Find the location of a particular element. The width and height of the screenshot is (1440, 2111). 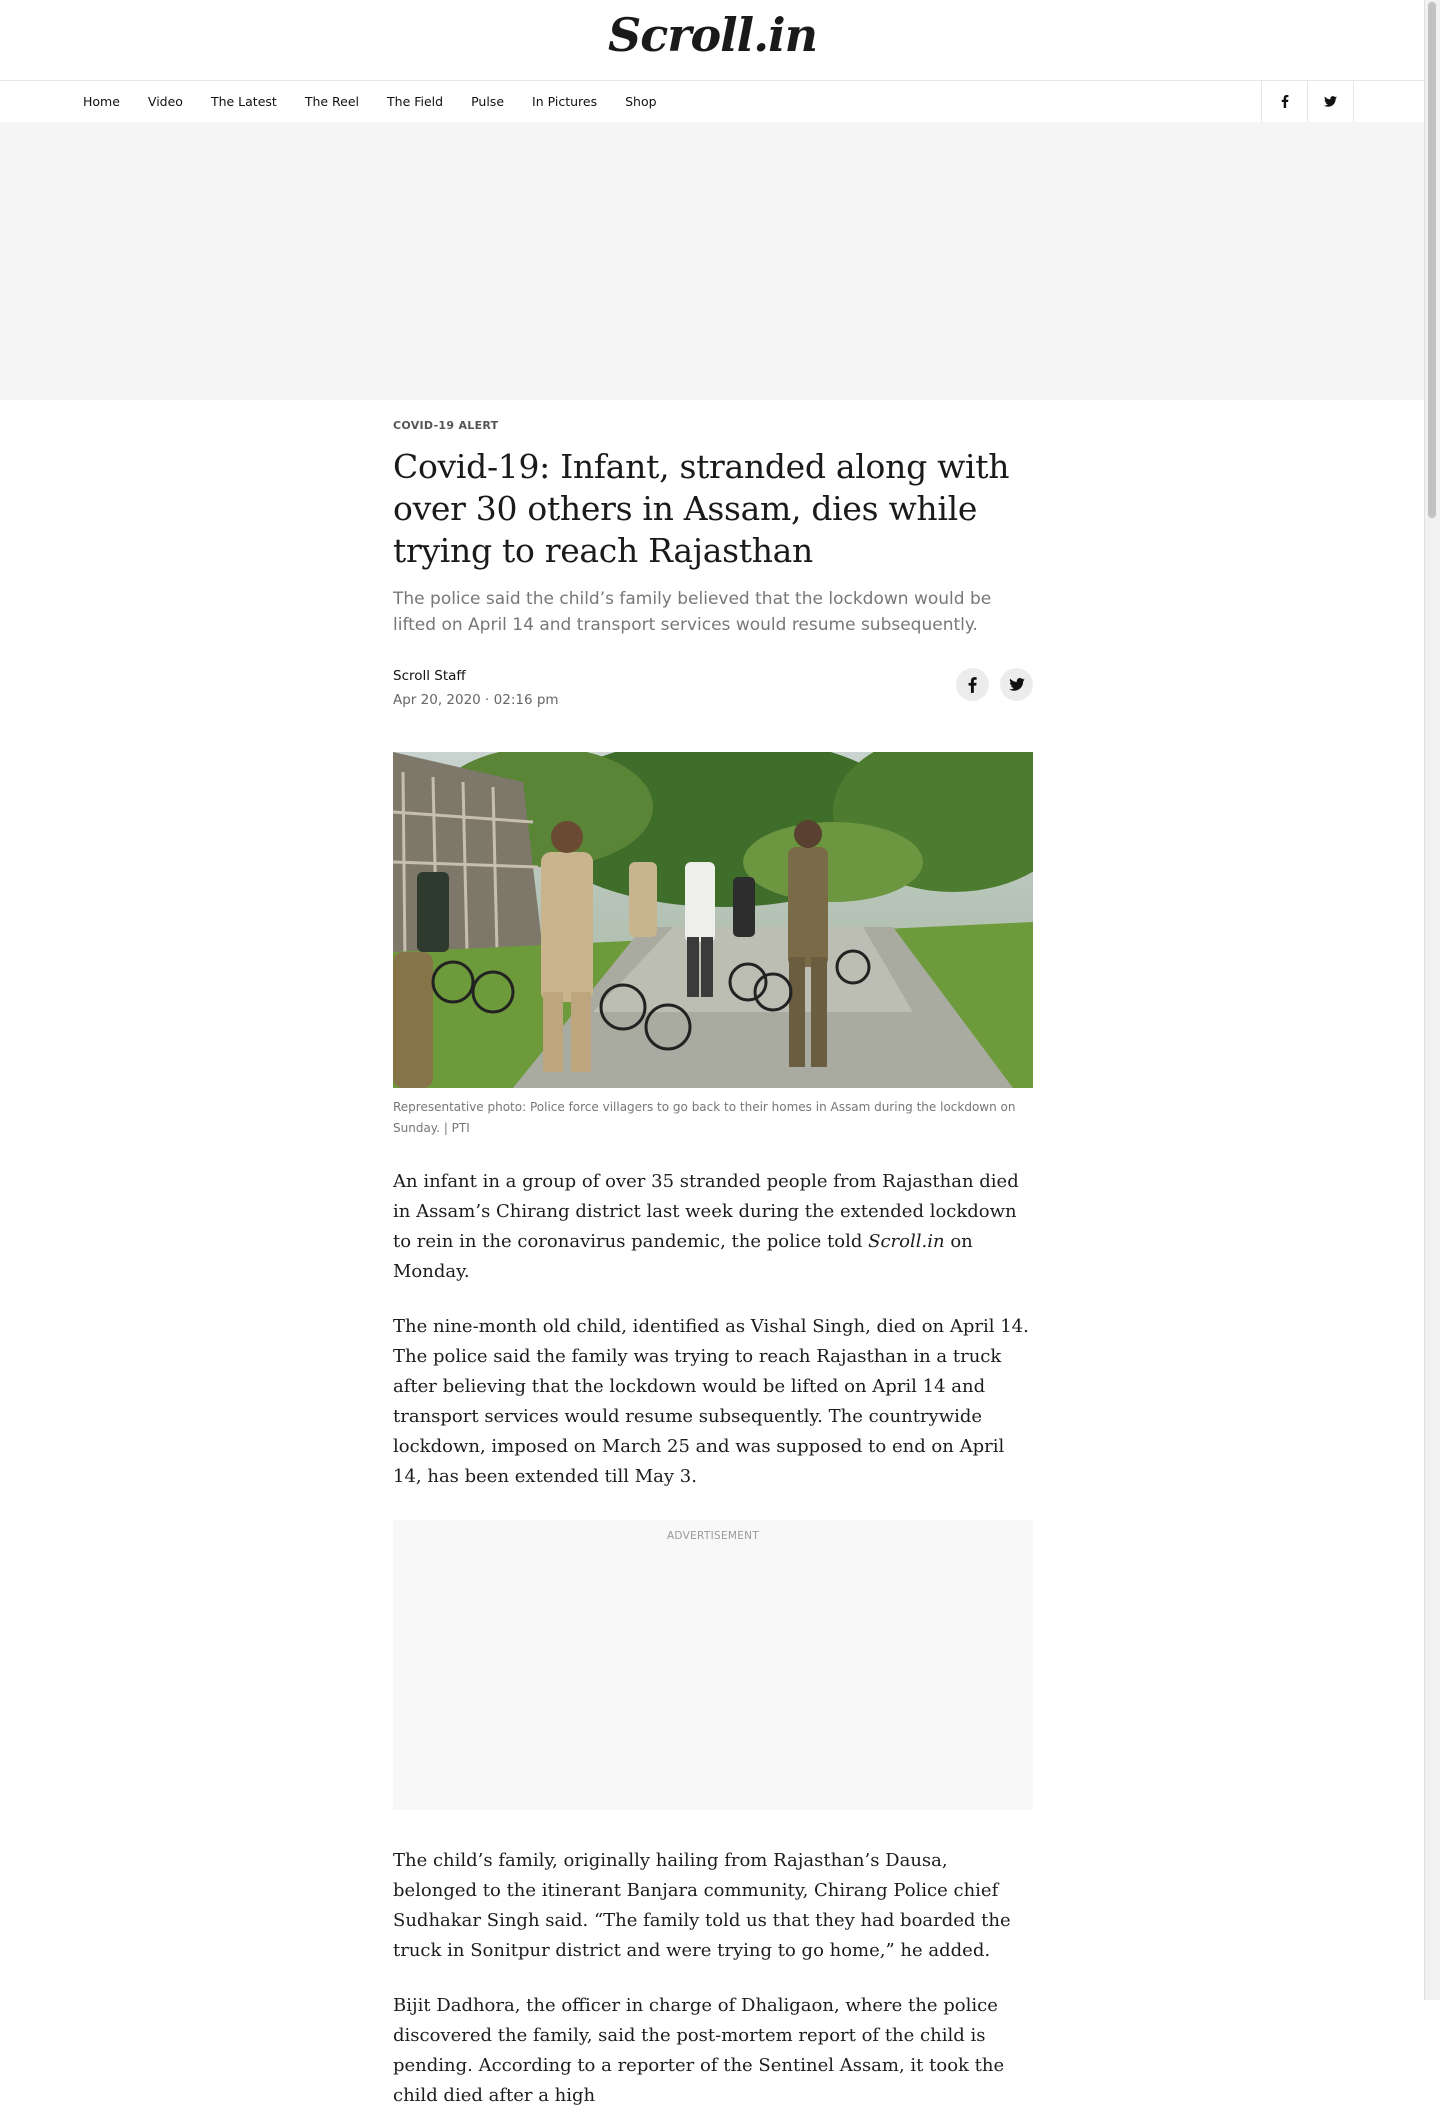

hero-photo-illustration is located at coordinates (713, 920).